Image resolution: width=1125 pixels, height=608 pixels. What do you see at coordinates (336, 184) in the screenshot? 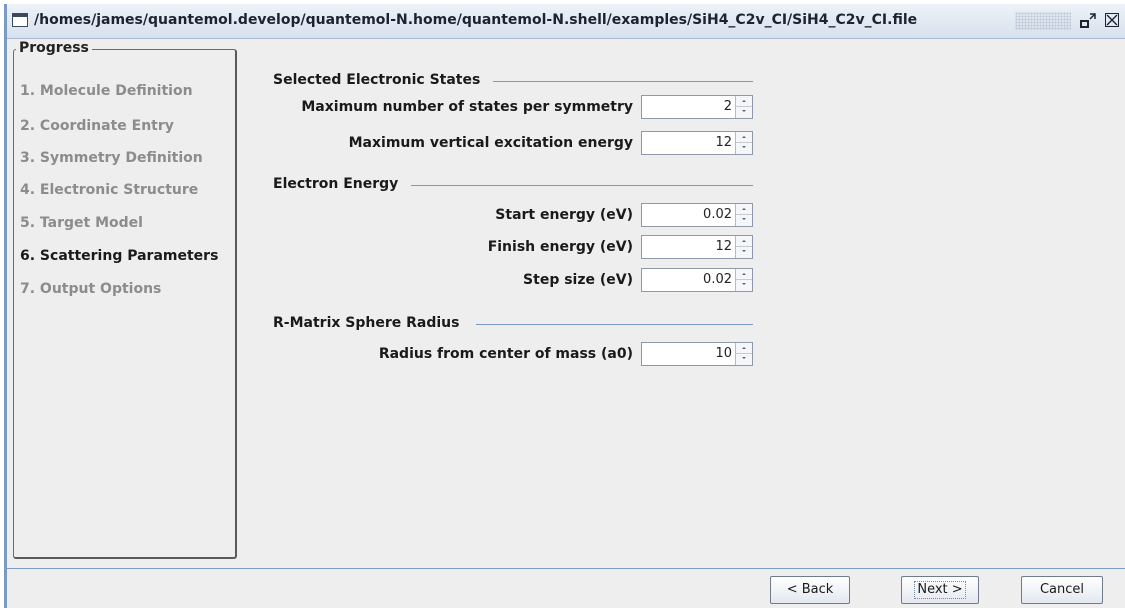
I see `section-title-electron-energy: Electron Energy` at bounding box center [336, 184].